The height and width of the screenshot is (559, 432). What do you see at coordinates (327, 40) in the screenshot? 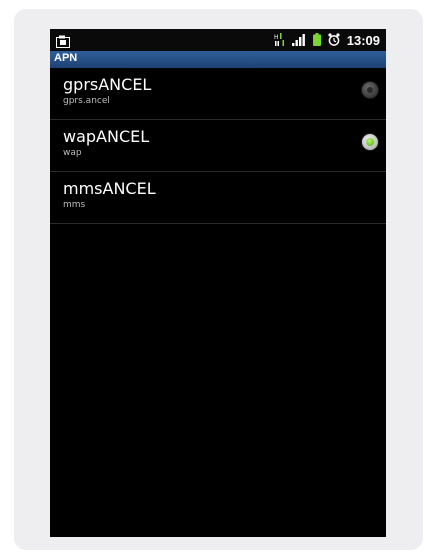
I see `status-icons: H 13:09` at bounding box center [327, 40].